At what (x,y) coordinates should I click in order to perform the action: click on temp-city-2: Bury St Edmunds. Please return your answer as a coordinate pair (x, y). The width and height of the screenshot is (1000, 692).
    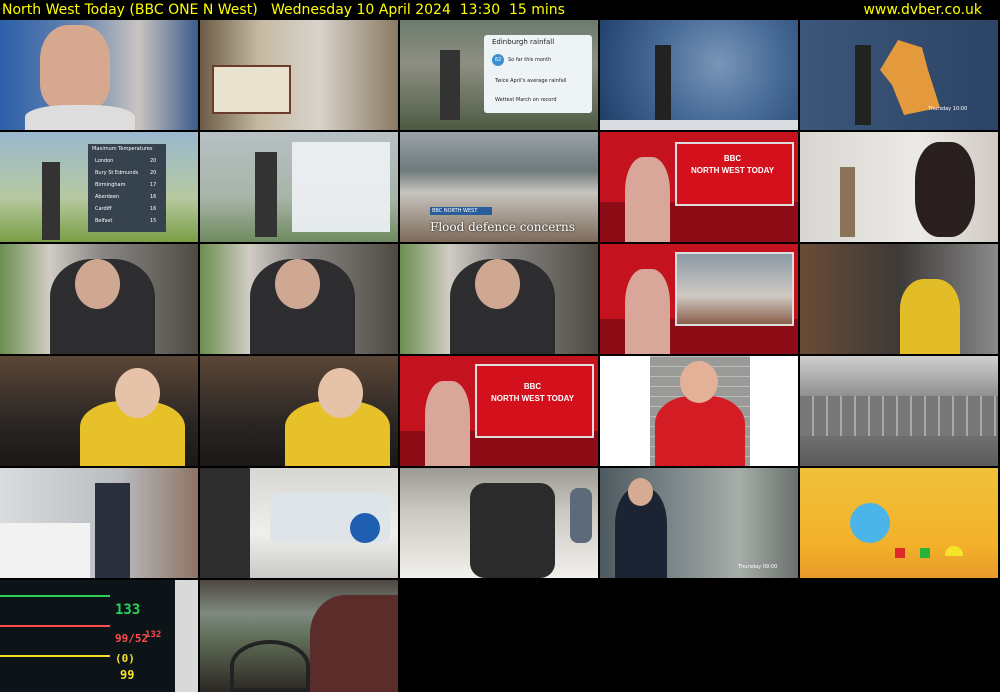
    Looking at the image, I should click on (117, 173).